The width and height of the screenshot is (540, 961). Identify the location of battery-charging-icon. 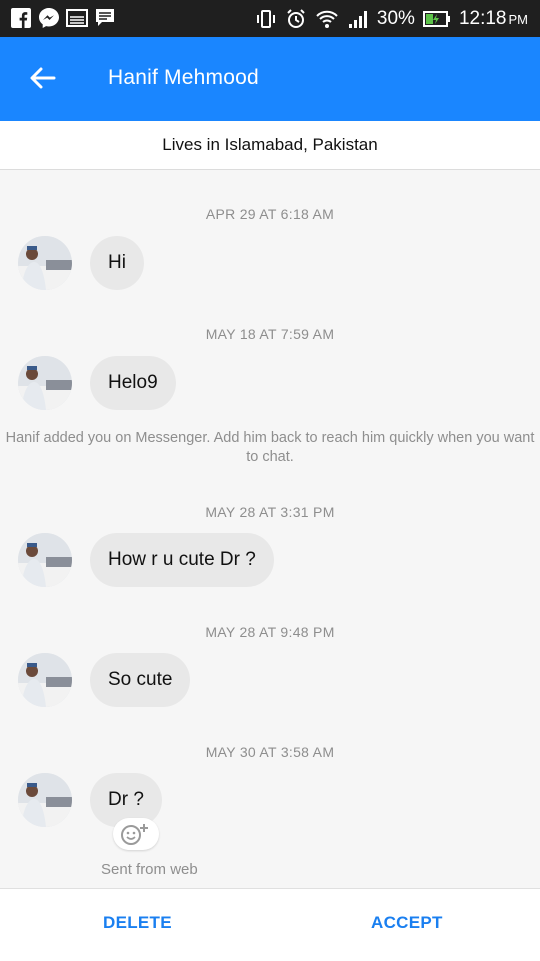
(436, 18).